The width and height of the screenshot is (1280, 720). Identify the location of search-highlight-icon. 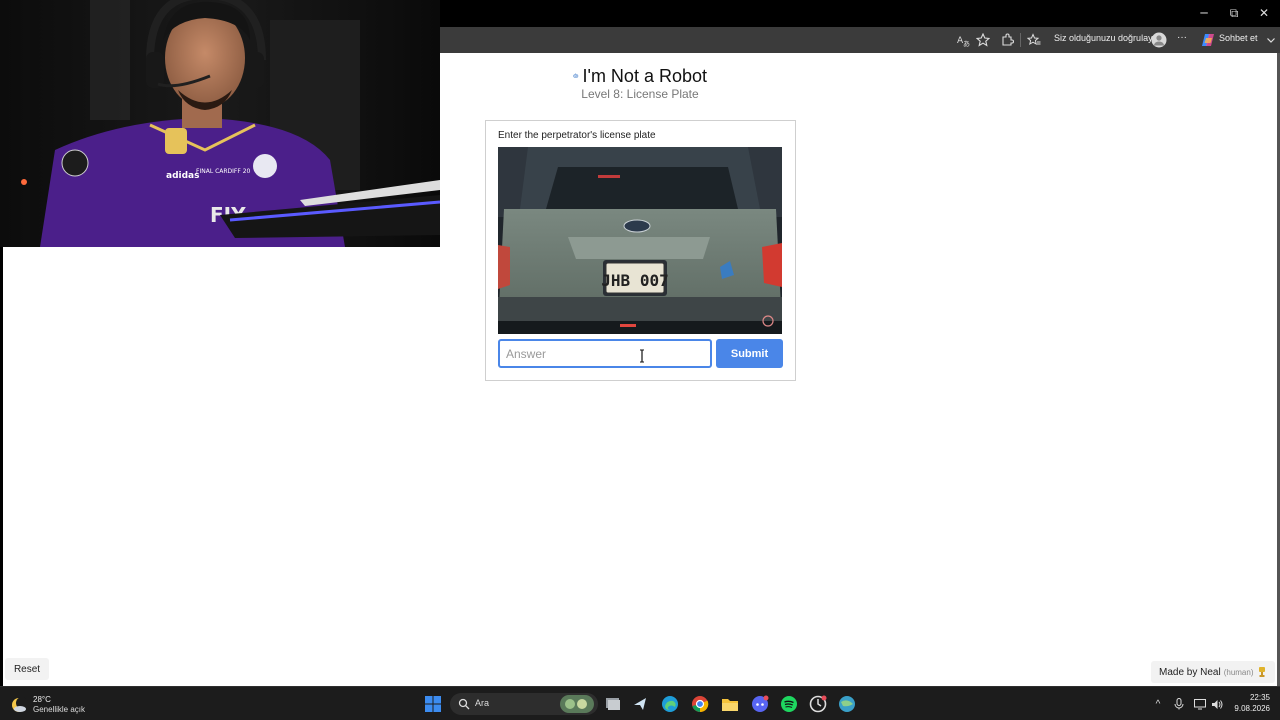
(577, 704).